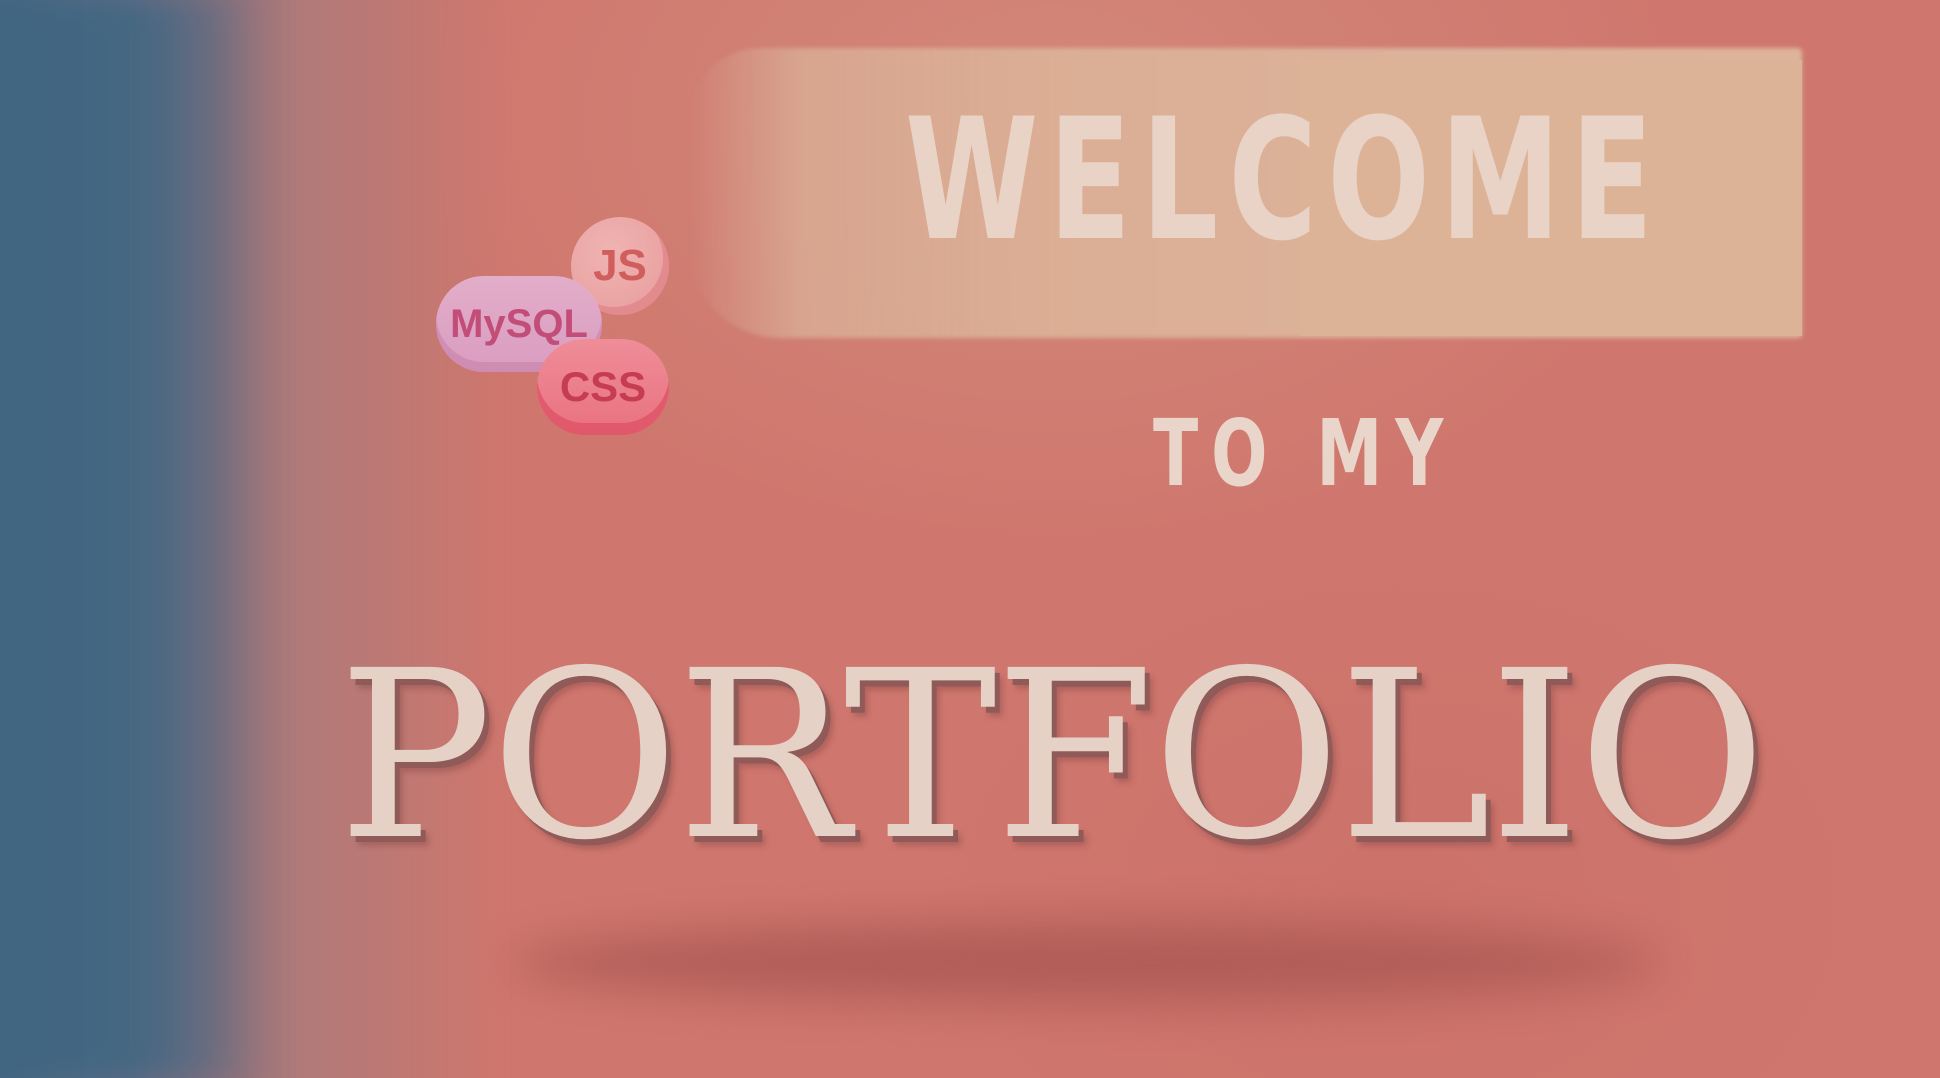  I want to click on headline-welcome: WELCOME, so click(1284, 180).